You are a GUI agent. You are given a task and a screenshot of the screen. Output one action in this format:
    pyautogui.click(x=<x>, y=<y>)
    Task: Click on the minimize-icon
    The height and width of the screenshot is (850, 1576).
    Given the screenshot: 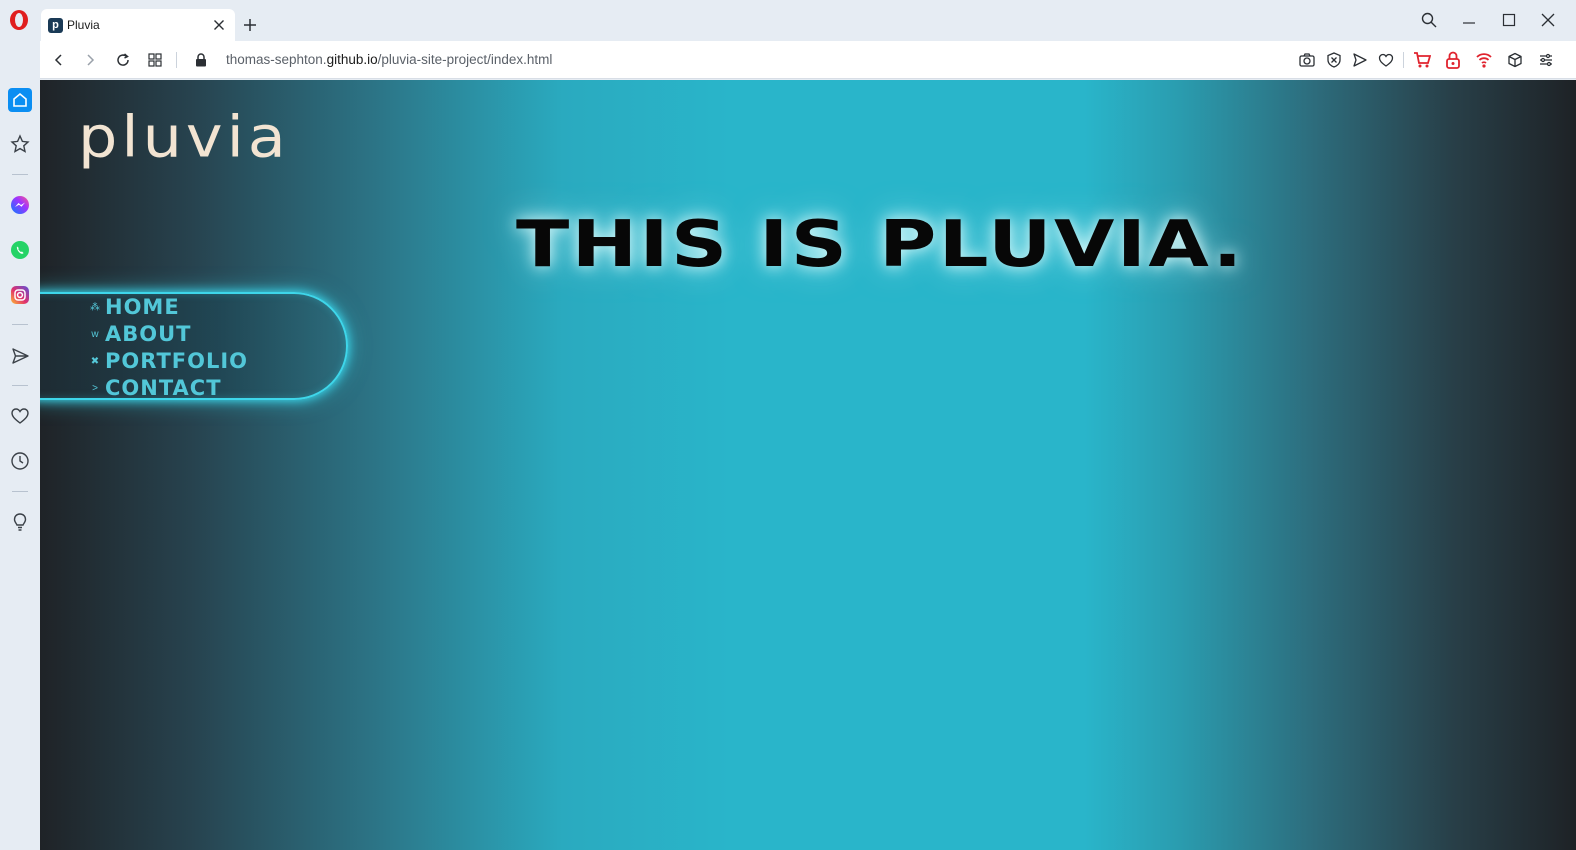 What is the action you would take?
    pyautogui.click(x=1469, y=23)
    